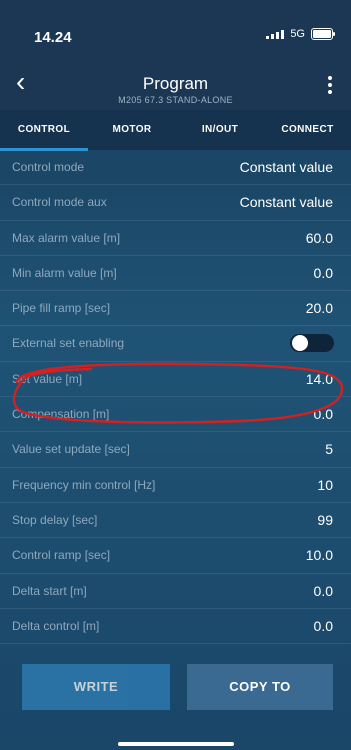 The image size is (351, 750). What do you see at coordinates (319, 555) in the screenshot?
I see `param-value: 10.0` at bounding box center [319, 555].